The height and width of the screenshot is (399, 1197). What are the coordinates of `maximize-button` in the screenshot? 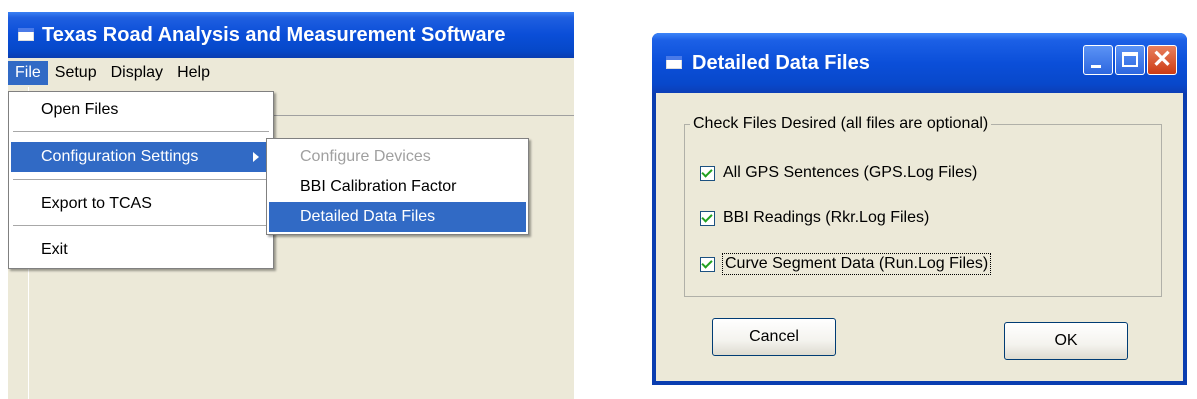 It's located at (1130, 60).